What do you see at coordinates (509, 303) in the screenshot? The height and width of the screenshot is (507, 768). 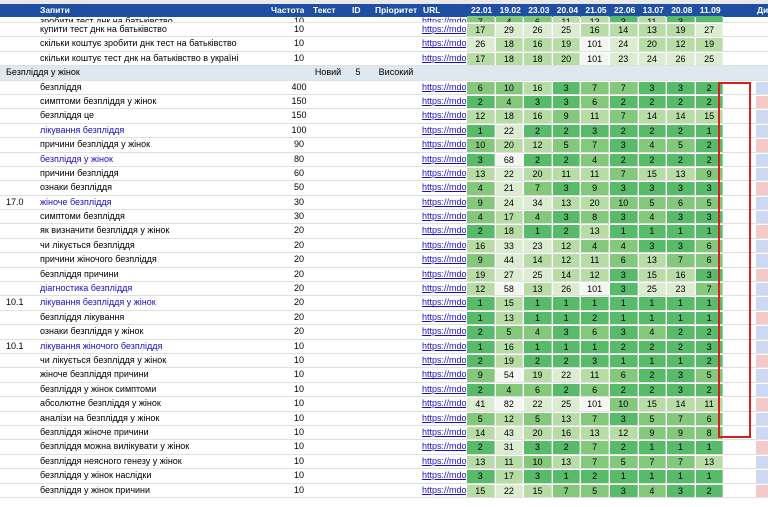 I see `position-cell: 15` at bounding box center [509, 303].